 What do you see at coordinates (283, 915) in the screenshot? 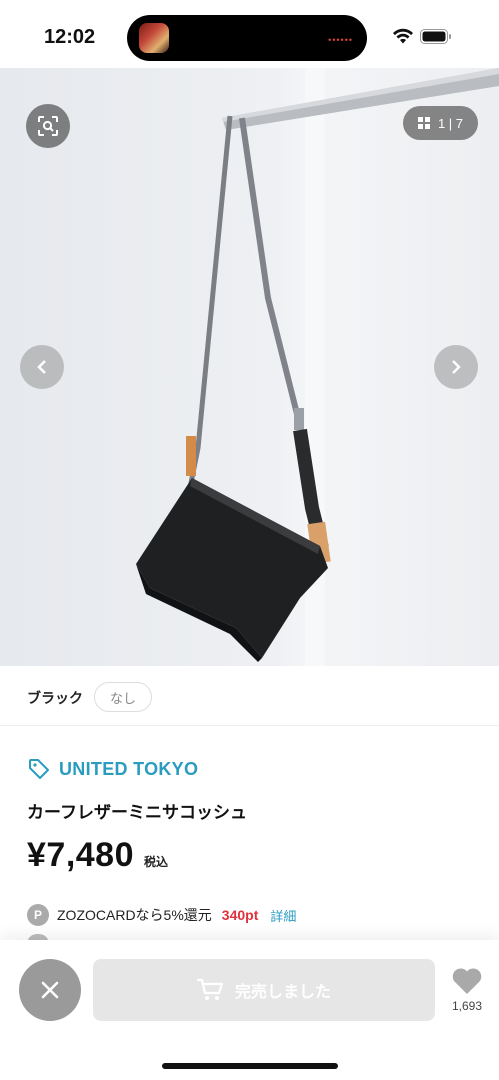
I see `points-detail-link: 詳細` at bounding box center [283, 915].